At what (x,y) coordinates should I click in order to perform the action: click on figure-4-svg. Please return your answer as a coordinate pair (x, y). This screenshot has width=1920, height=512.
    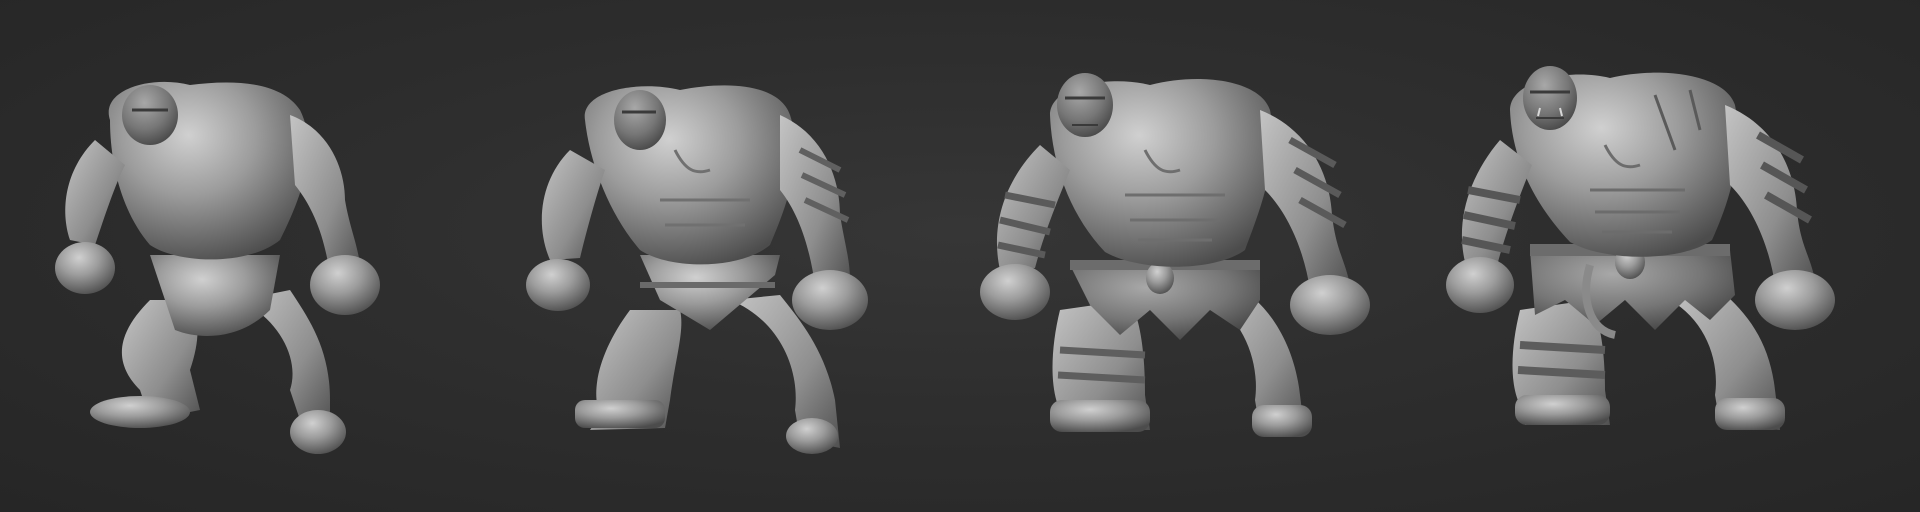
    Looking at the image, I should click on (1640, 248).